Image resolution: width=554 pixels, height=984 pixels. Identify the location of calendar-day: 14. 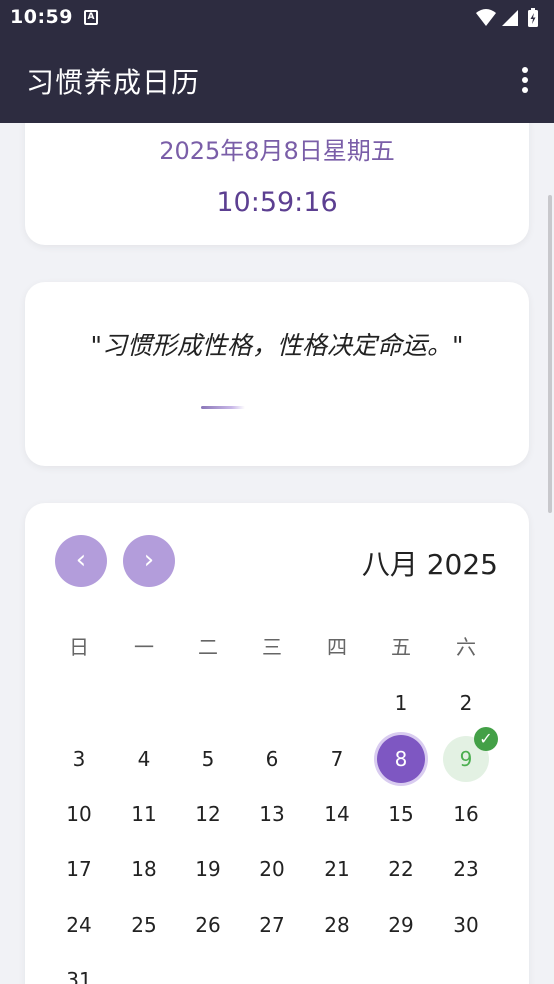
(337, 814).